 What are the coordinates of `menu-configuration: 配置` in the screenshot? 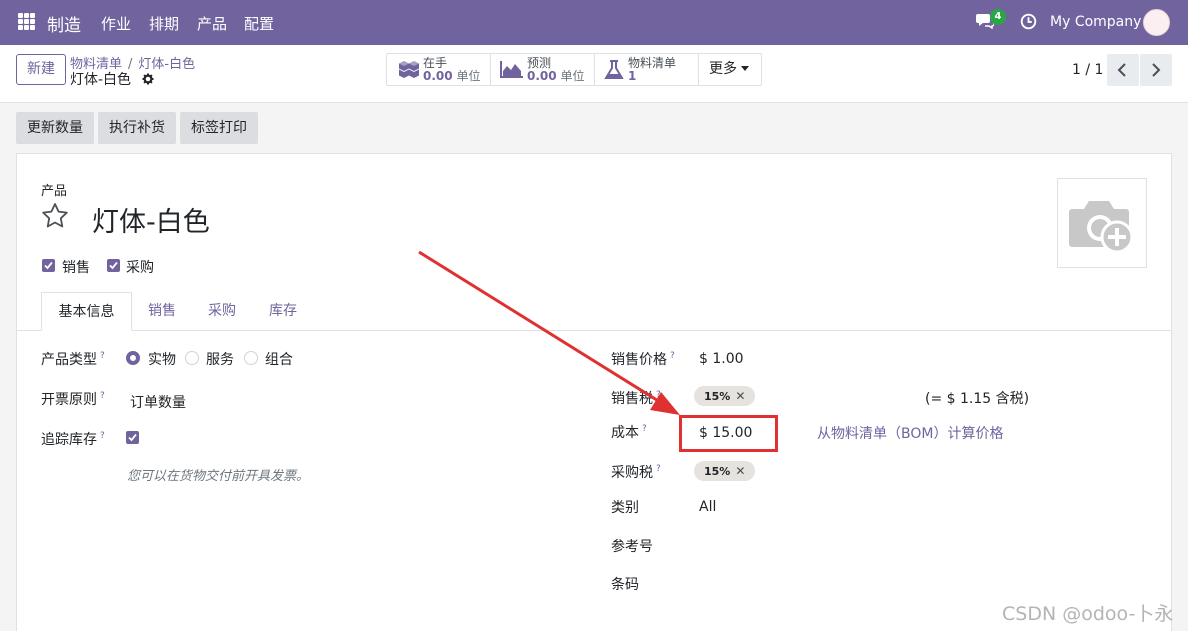 It's located at (259, 23).